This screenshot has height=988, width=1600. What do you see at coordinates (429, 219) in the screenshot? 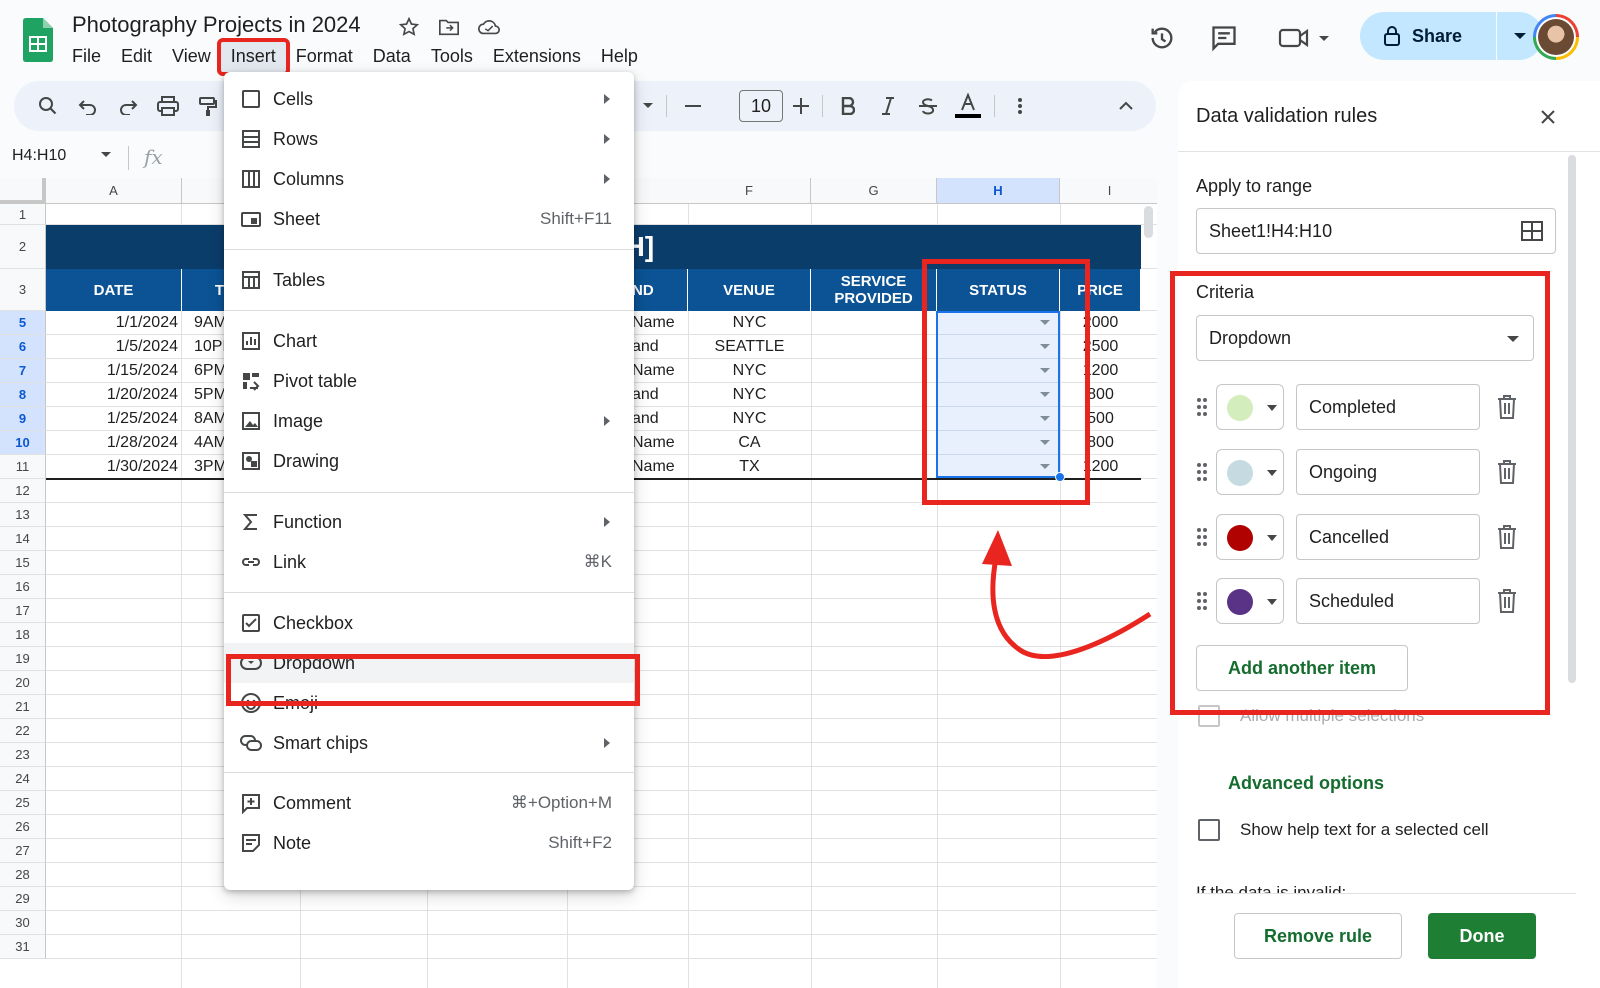
I see `menu-item-sheet: Sheet Shift+F11` at bounding box center [429, 219].